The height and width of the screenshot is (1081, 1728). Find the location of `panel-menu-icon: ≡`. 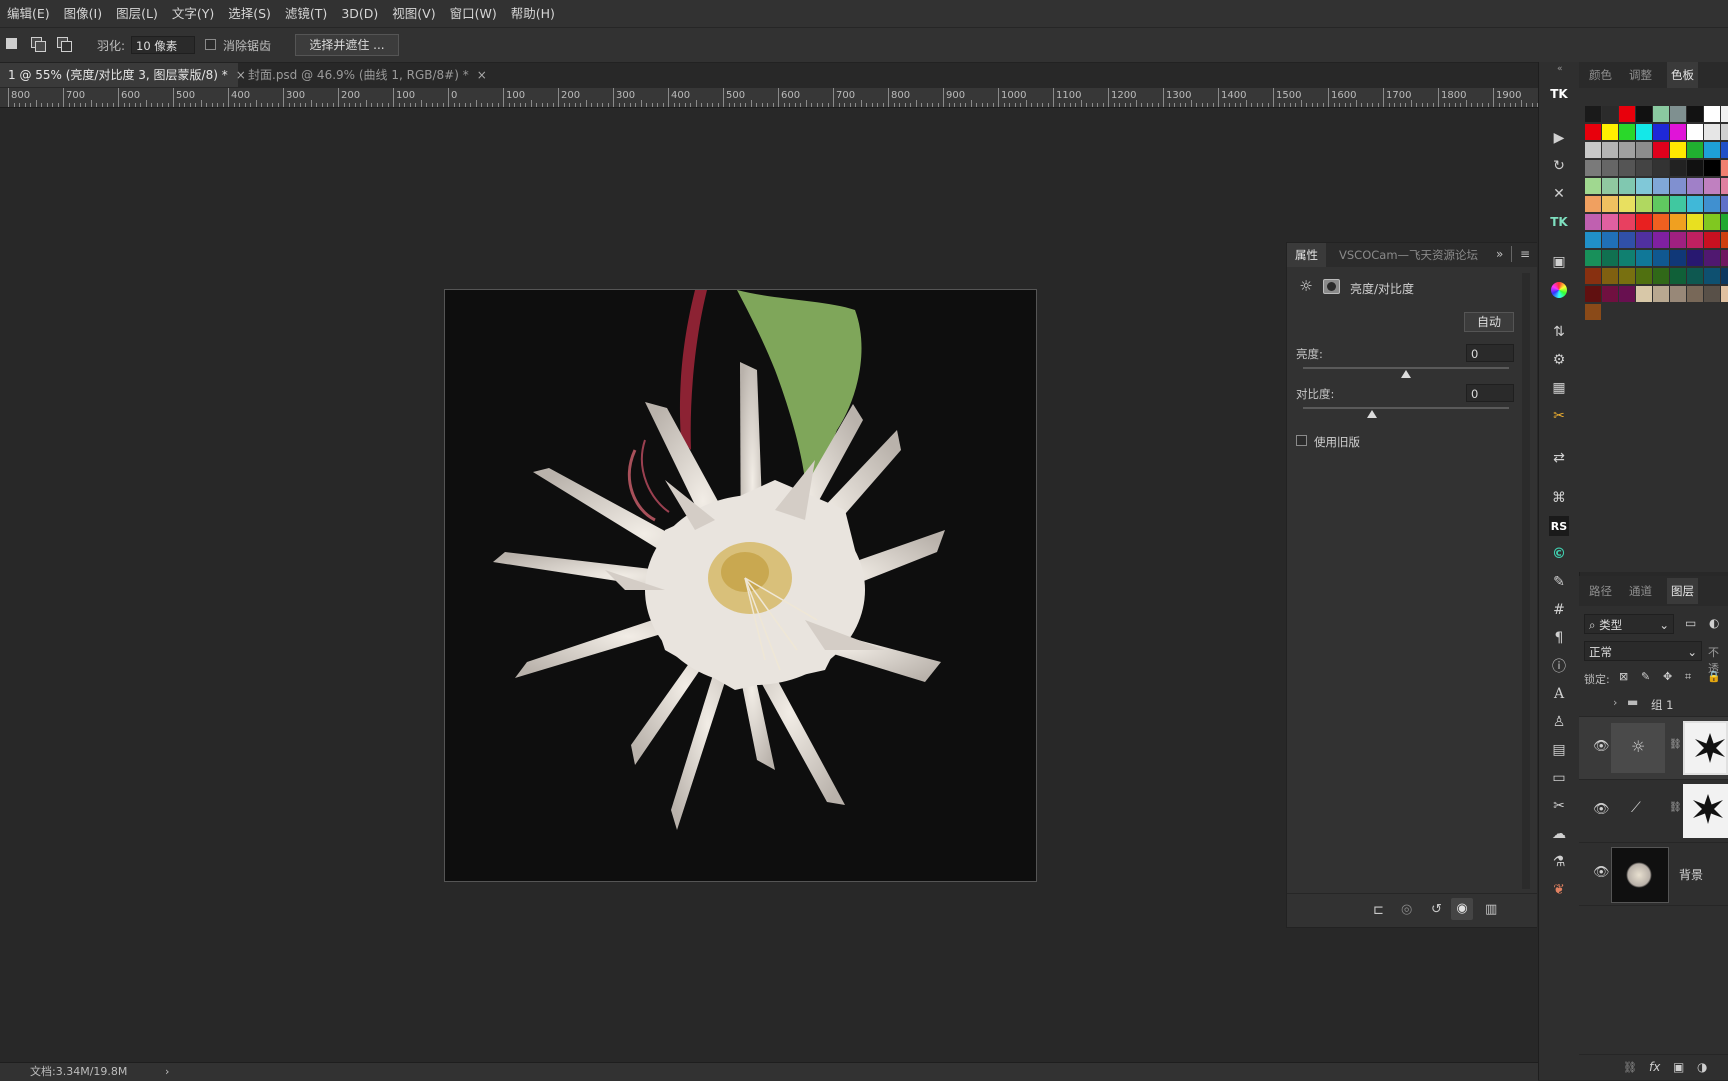

panel-menu-icon: ≡ is located at coordinates (1525, 254).